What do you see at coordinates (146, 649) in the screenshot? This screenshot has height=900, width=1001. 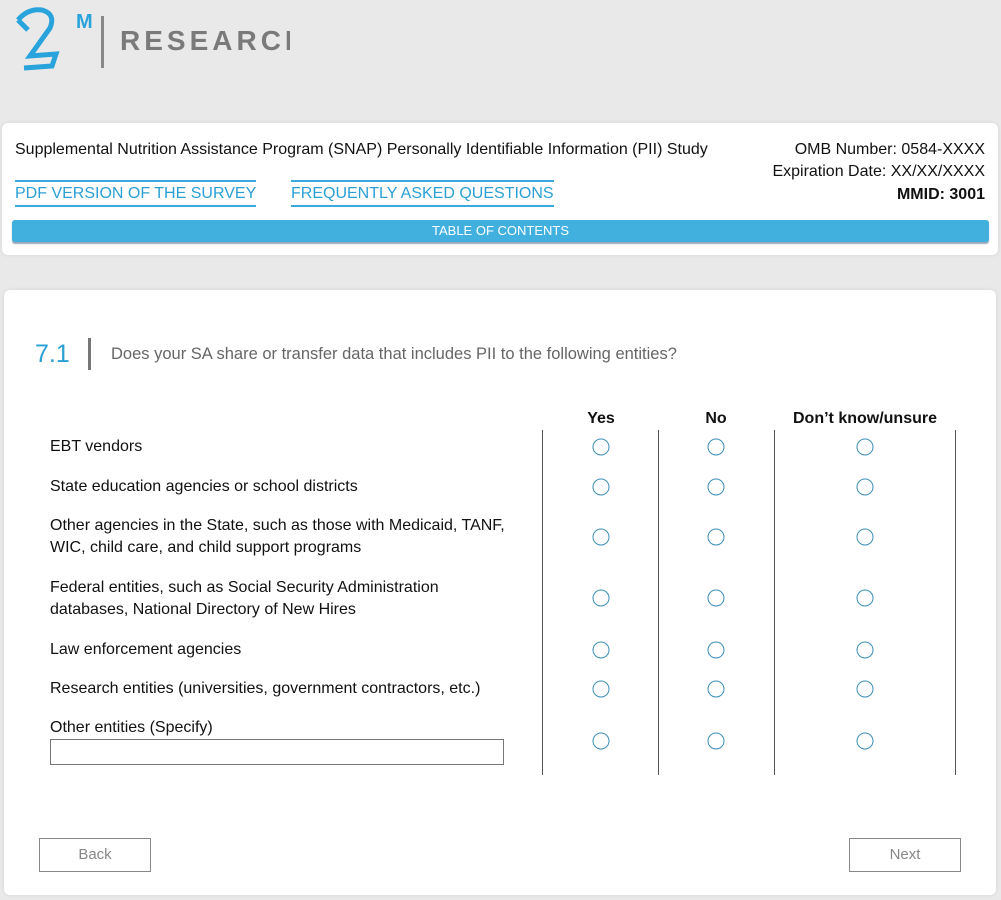 I see `row-label-law-enforcement: Law enforcement agencies` at bounding box center [146, 649].